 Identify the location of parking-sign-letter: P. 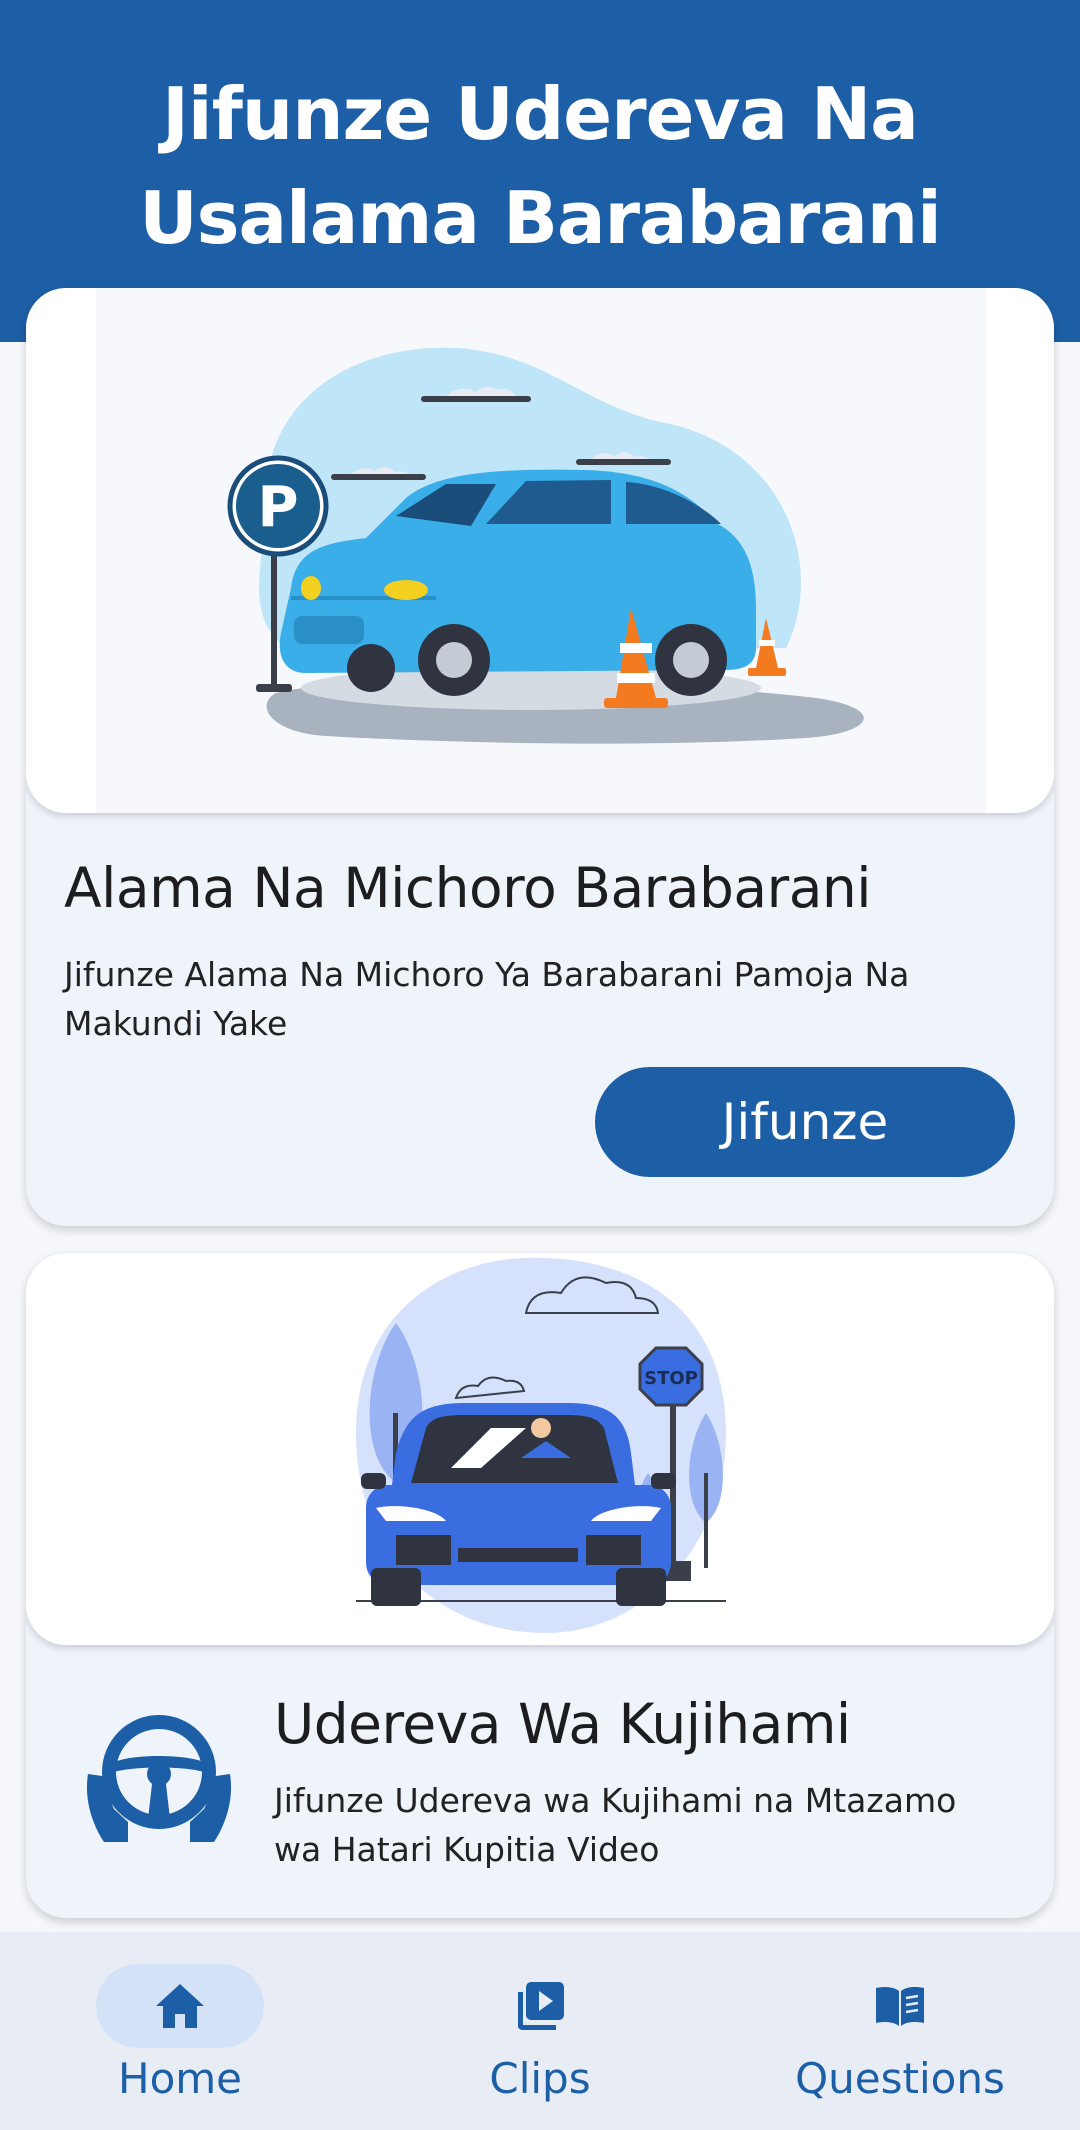
(277, 507).